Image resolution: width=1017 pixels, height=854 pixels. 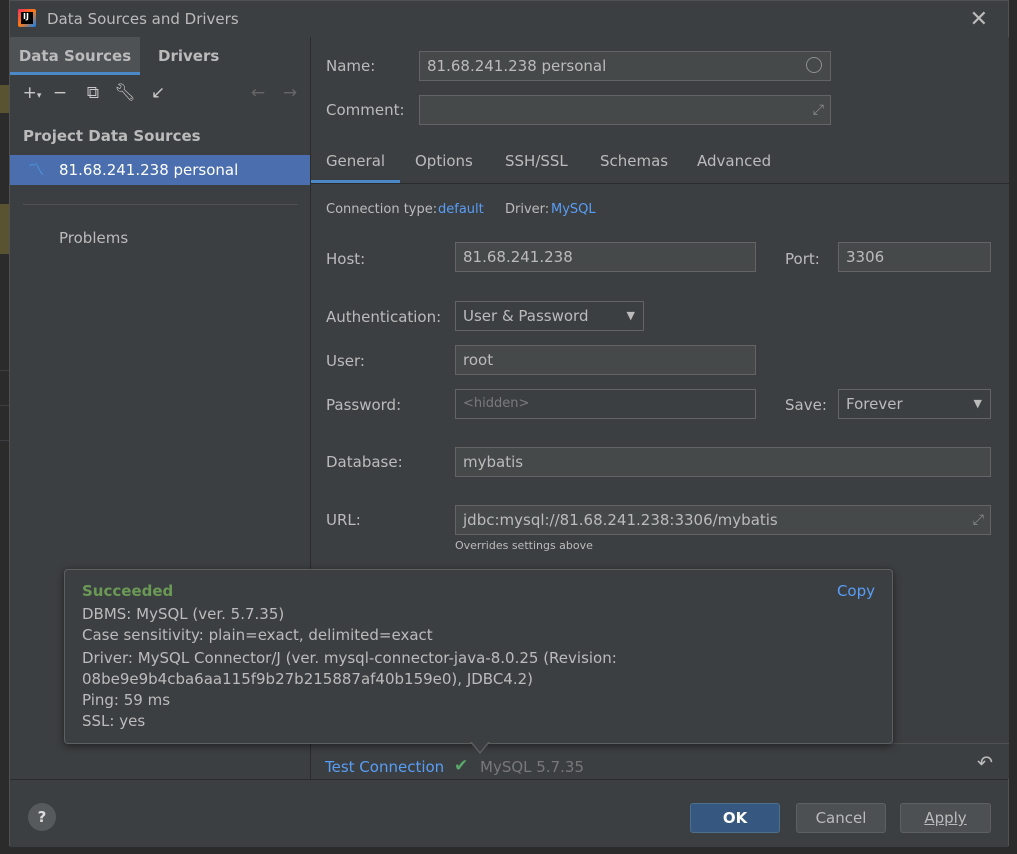 I want to click on save-label: Save:, so click(x=806, y=405).